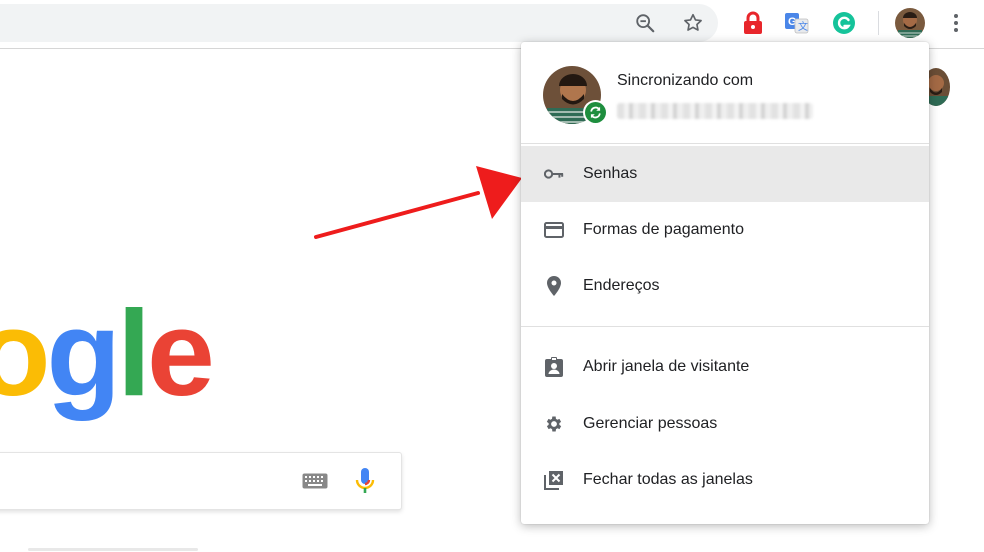 The width and height of the screenshot is (984, 552). Describe the element at coordinates (956, 23) in the screenshot. I see `more-vert-icon` at that location.